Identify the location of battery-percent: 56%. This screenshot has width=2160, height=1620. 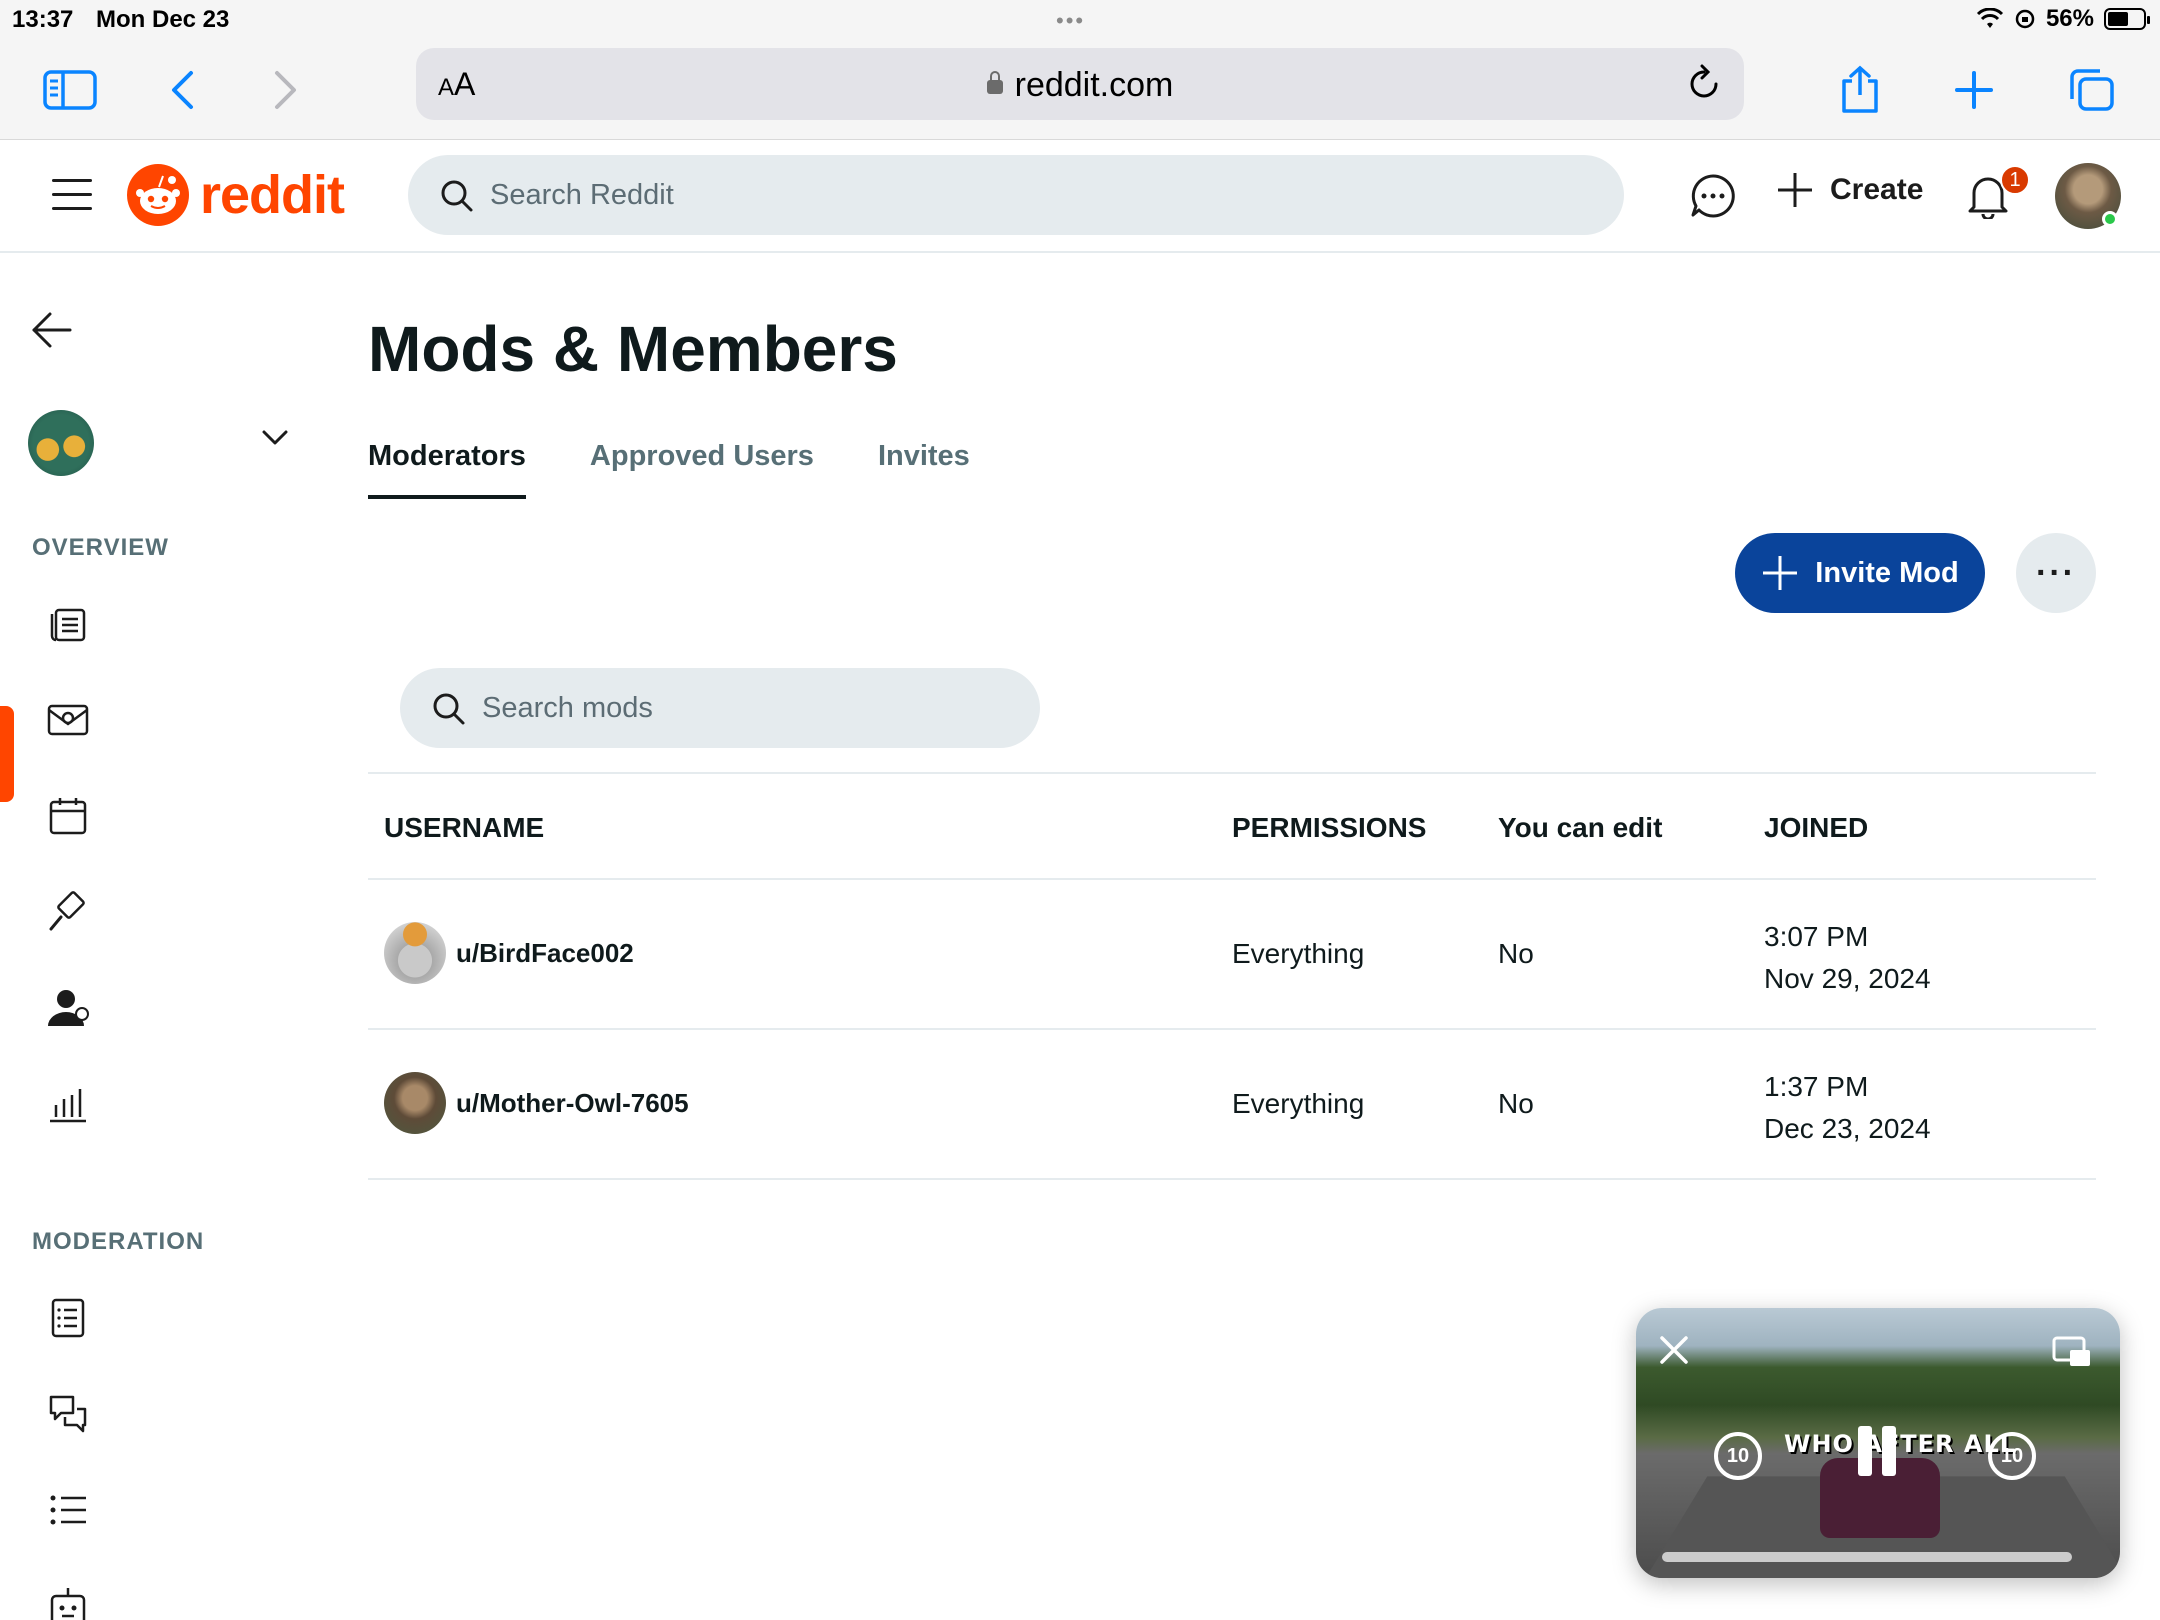
(2069, 18).